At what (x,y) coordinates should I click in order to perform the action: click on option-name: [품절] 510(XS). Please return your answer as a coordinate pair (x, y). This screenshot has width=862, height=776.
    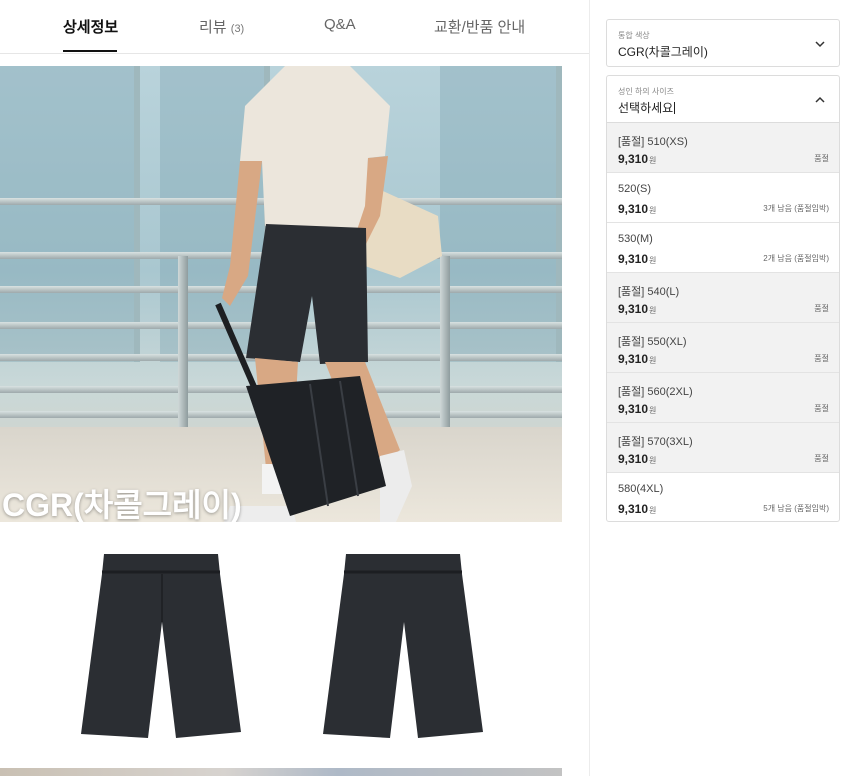
    Looking at the image, I should click on (653, 142).